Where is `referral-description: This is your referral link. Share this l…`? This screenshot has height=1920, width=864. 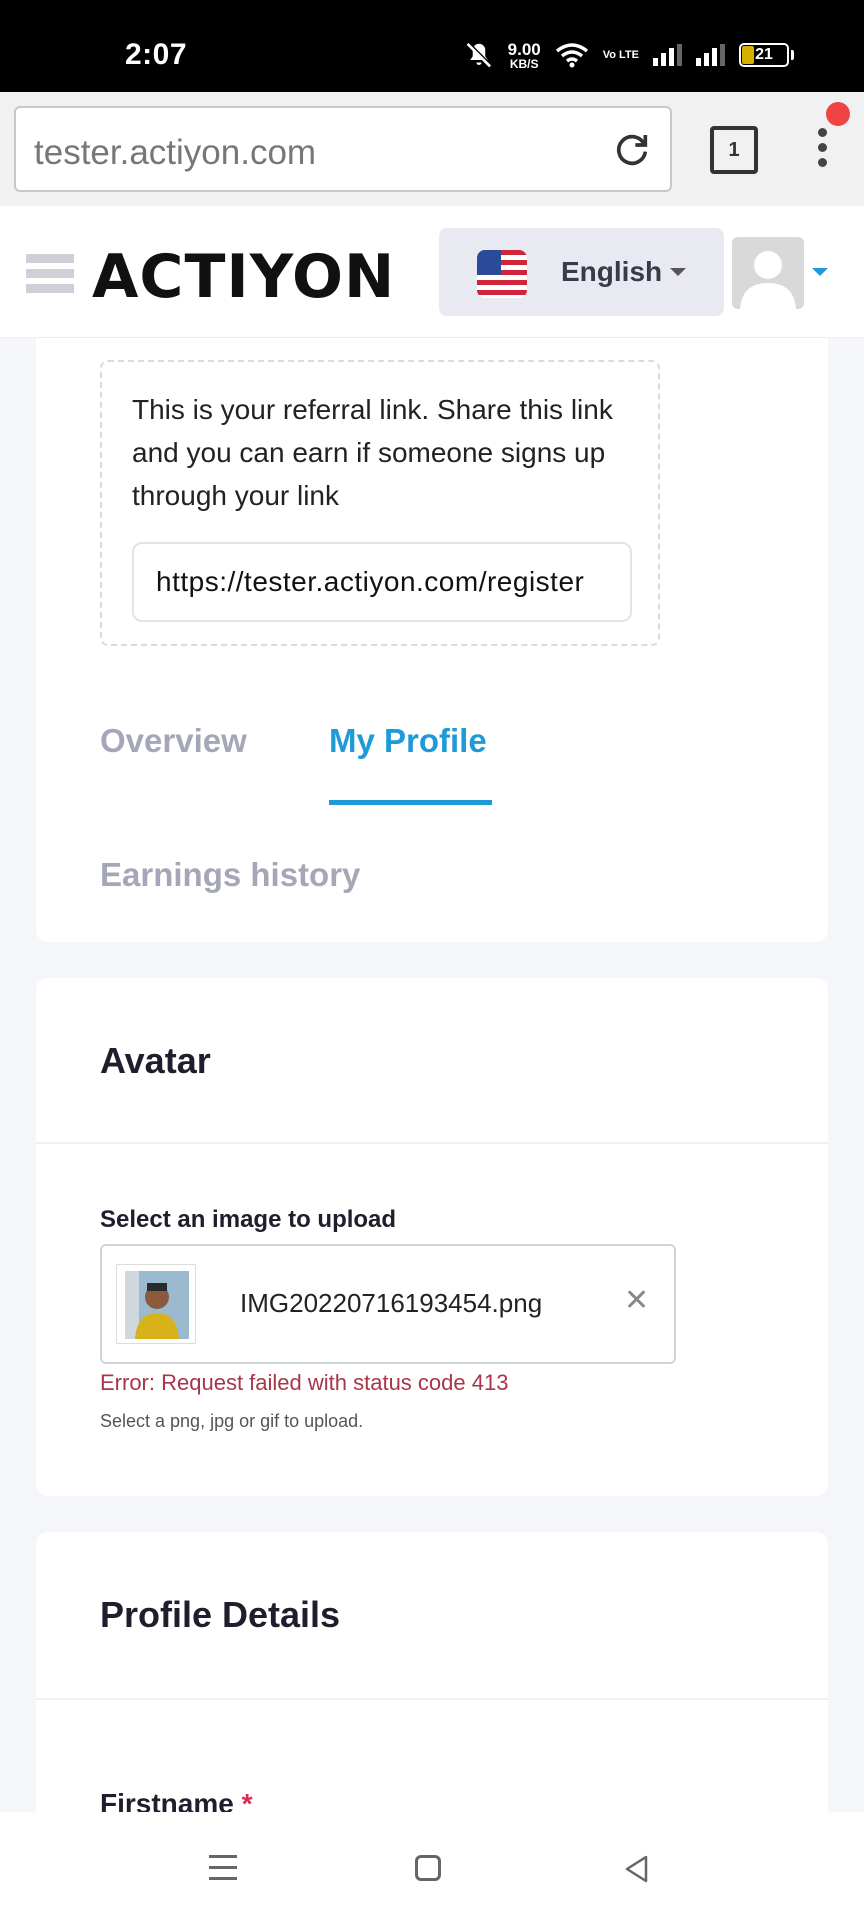
referral-description: This is your referral link. Share this l… is located at coordinates (372, 452).